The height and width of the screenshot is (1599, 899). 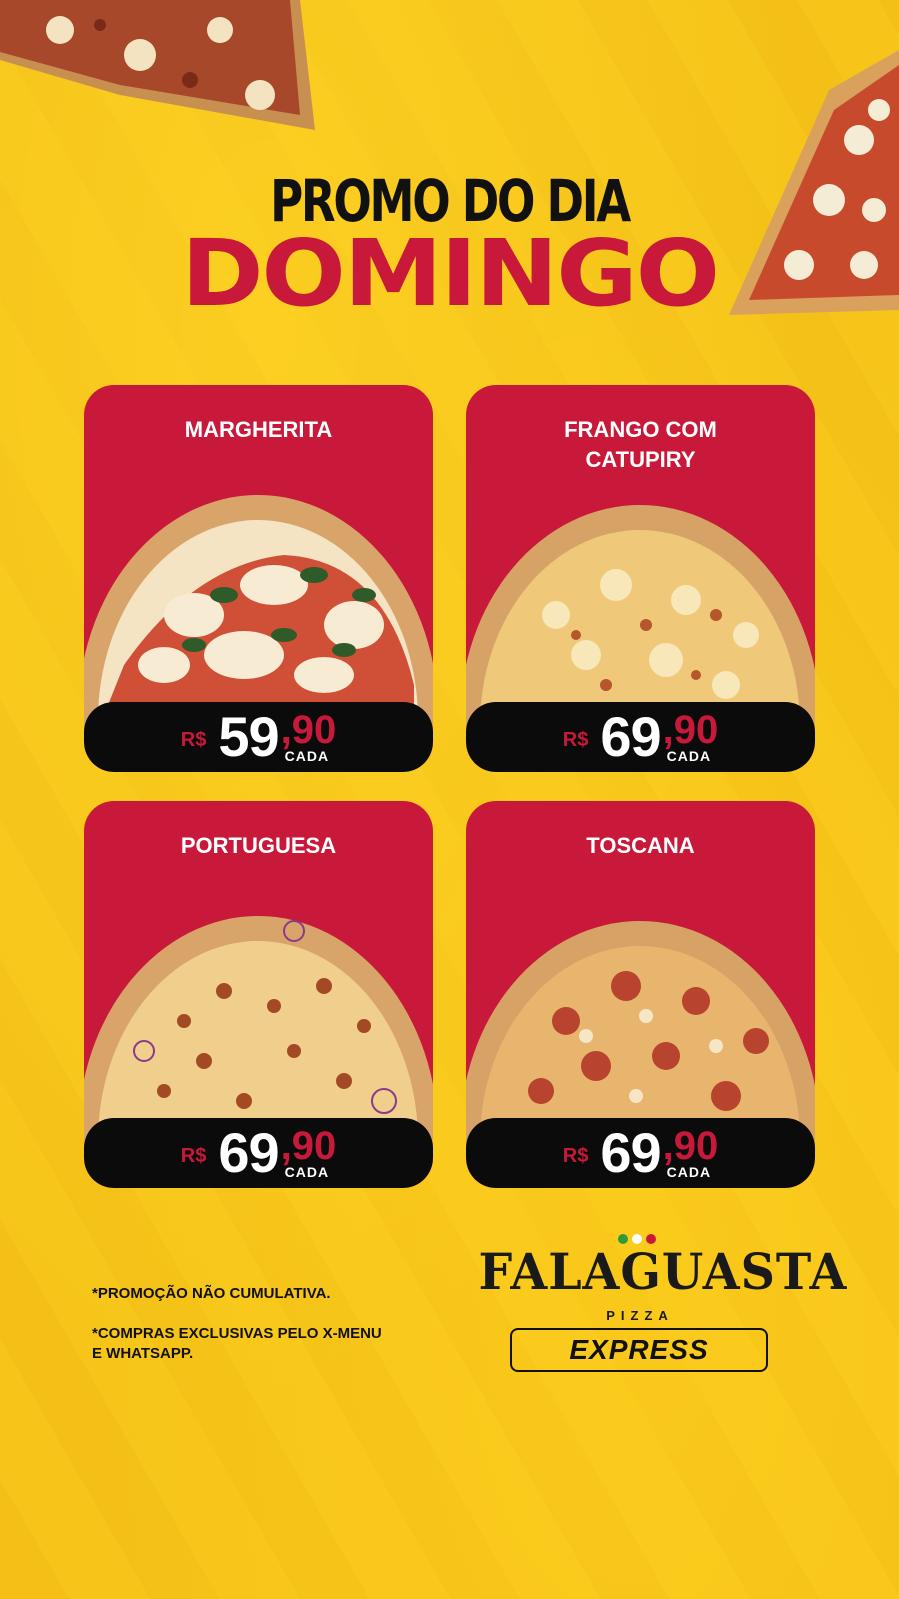 What do you see at coordinates (211, 1293) in the screenshot?
I see `note-non-cumulative: *PROMOÇÃO NÃO CUMULATIVA.` at bounding box center [211, 1293].